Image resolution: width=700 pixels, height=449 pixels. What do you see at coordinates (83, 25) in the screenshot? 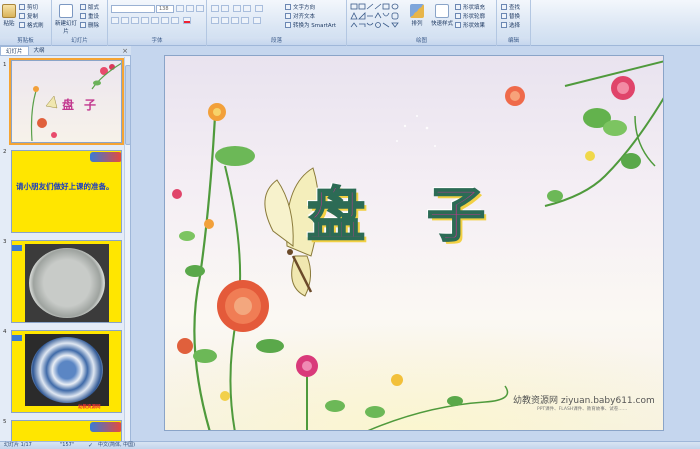
I see `delete-icon` at bounding box center [83, 25].